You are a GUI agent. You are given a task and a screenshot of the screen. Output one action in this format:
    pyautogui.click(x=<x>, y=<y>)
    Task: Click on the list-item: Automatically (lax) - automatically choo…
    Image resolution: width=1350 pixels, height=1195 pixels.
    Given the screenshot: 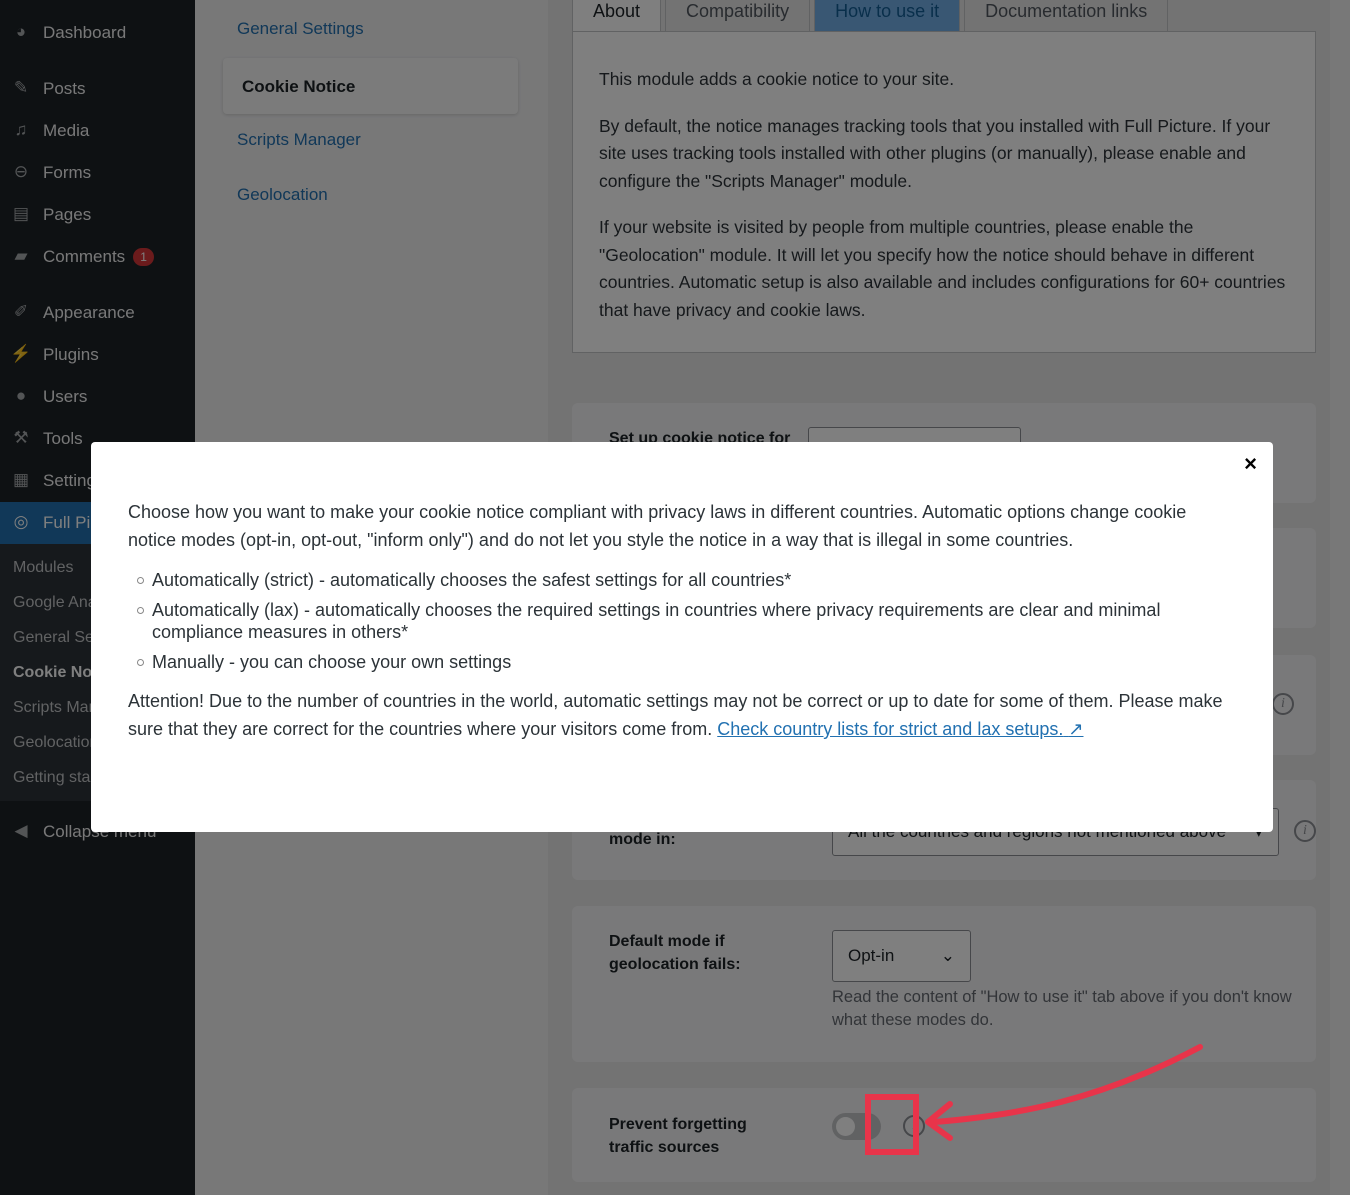 What is the action you would take?
    pyautogui.click(x=682, y=621)
    